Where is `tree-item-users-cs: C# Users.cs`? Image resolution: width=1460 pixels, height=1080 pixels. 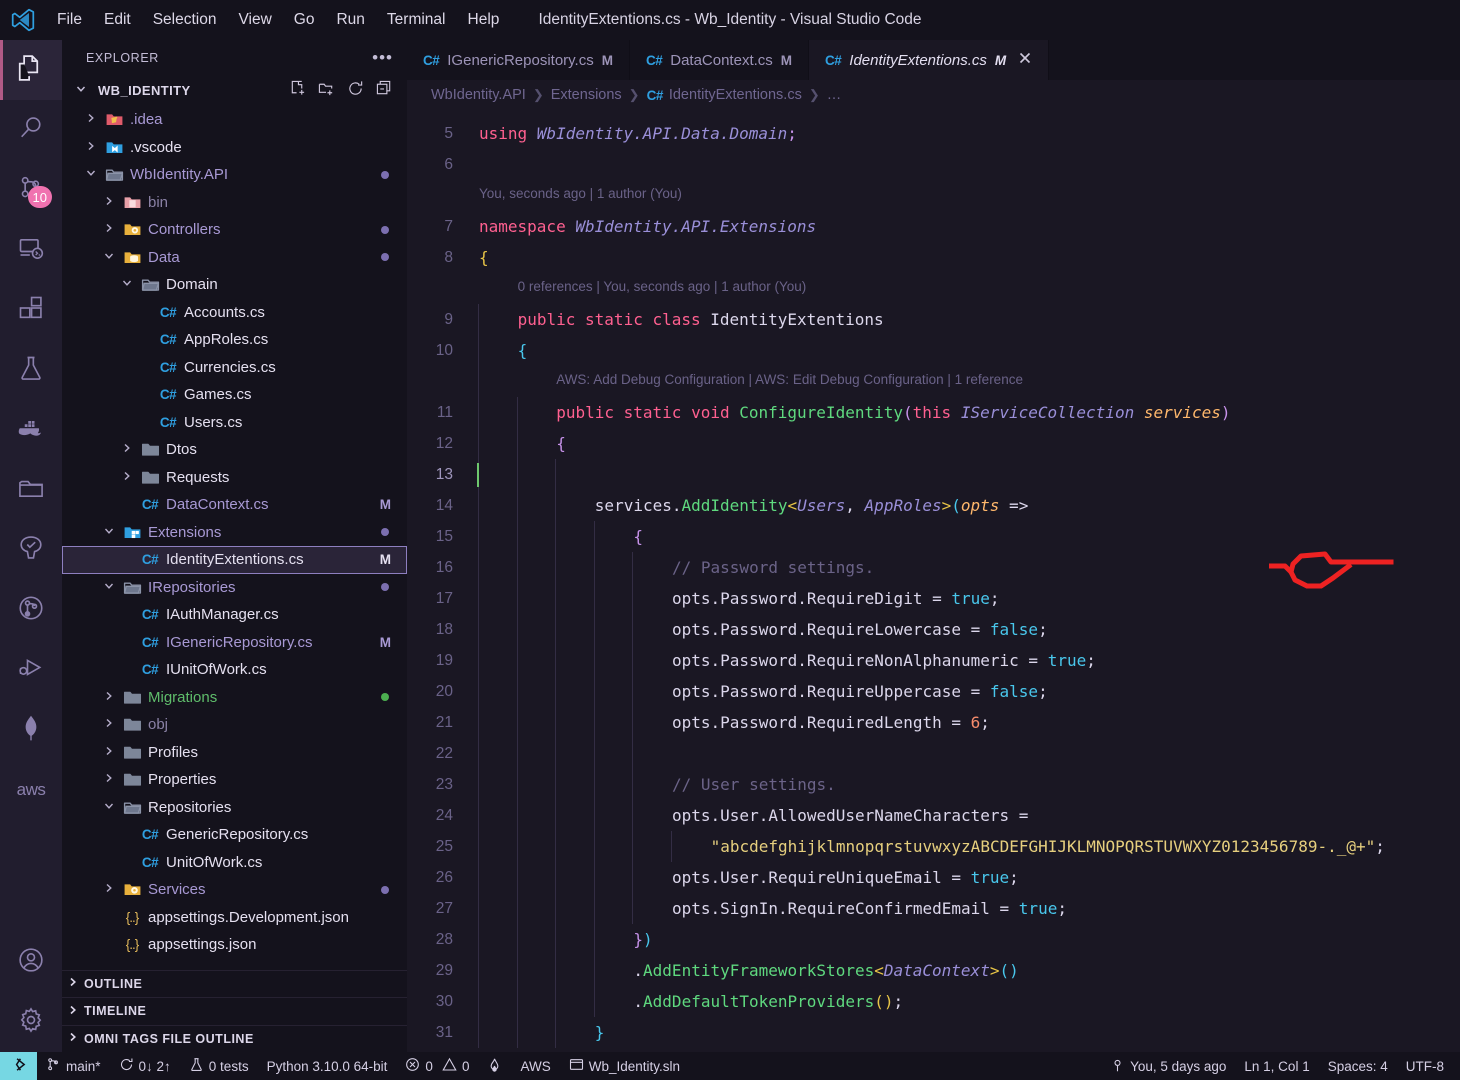 tree-item-users-cs: C# Users.cs is located at coordinates (234, 423).